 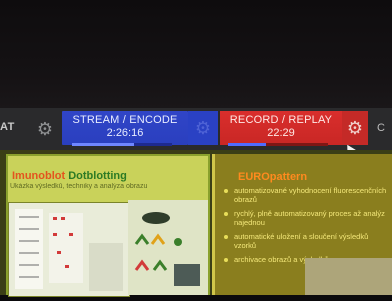 What do you see at coordinates (7, 127) in the screenshot?
I see `toolbar-partial-label-left: AT` at bounding box center [7, 127].